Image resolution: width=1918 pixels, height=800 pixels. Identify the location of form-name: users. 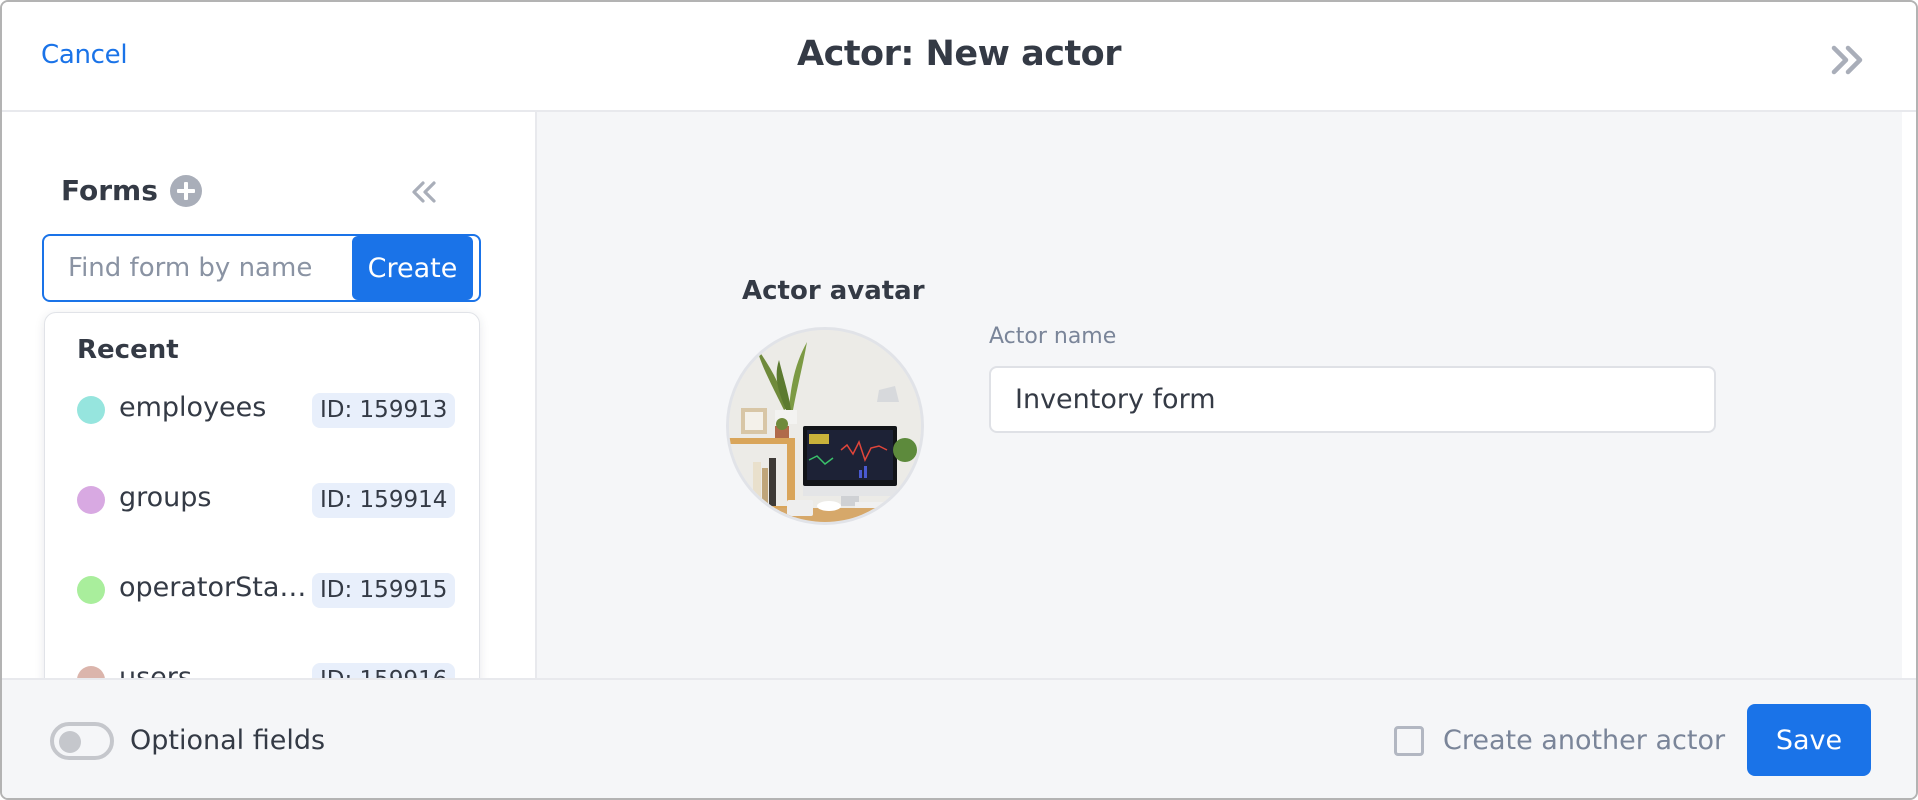
(155, 670).